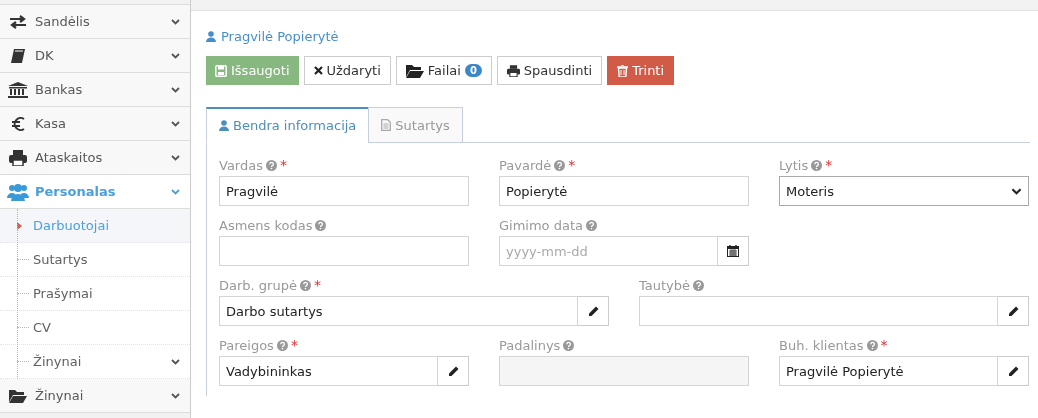 This screenshot has height=418, width=1038. What do you see at coordinates (623, 70) in the screenshot?
I see `trash-icon` at bounding box center [623, 70].